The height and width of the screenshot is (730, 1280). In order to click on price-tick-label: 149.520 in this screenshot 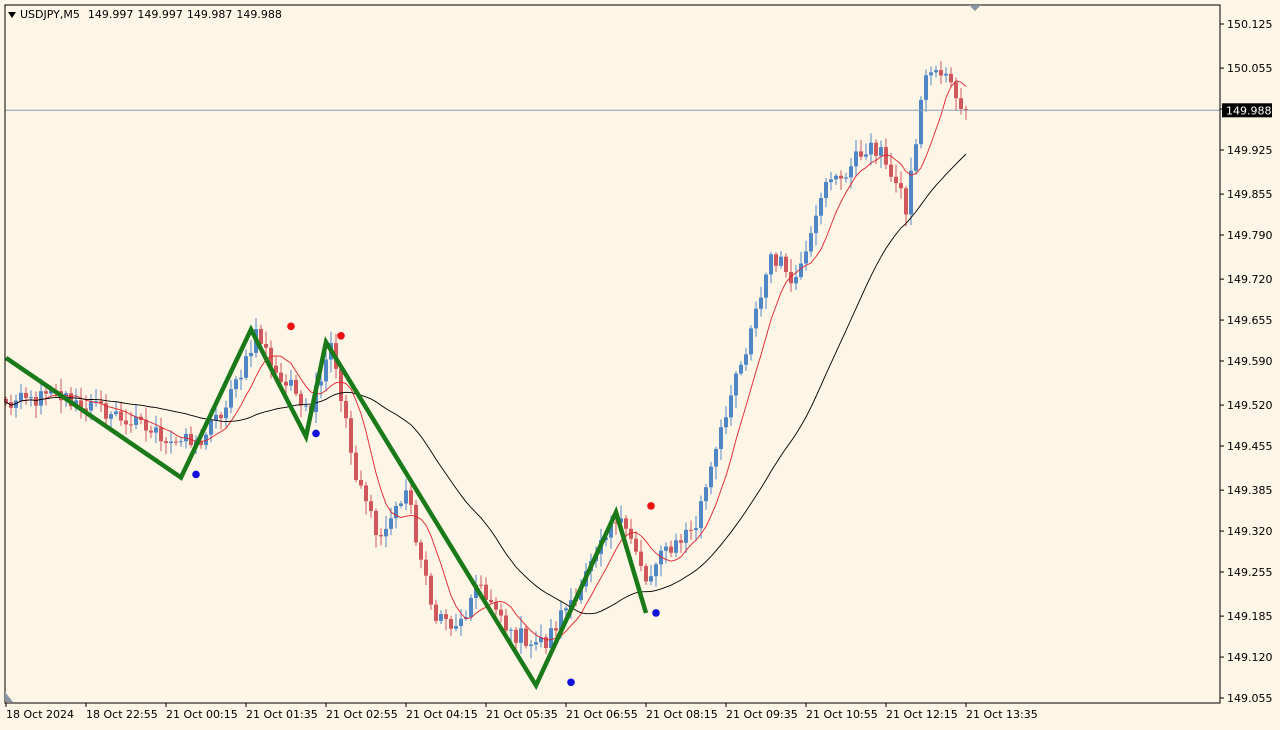, I will do `click(1250, 405)`.